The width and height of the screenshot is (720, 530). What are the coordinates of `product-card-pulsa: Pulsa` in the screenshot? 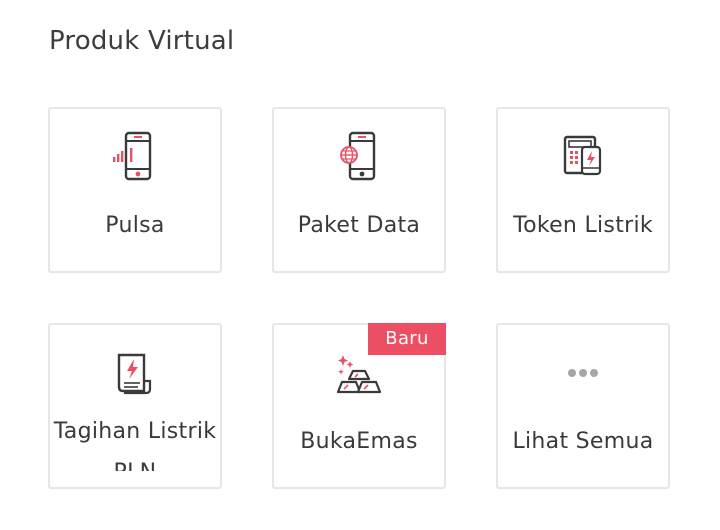 It's located at (135, 190).